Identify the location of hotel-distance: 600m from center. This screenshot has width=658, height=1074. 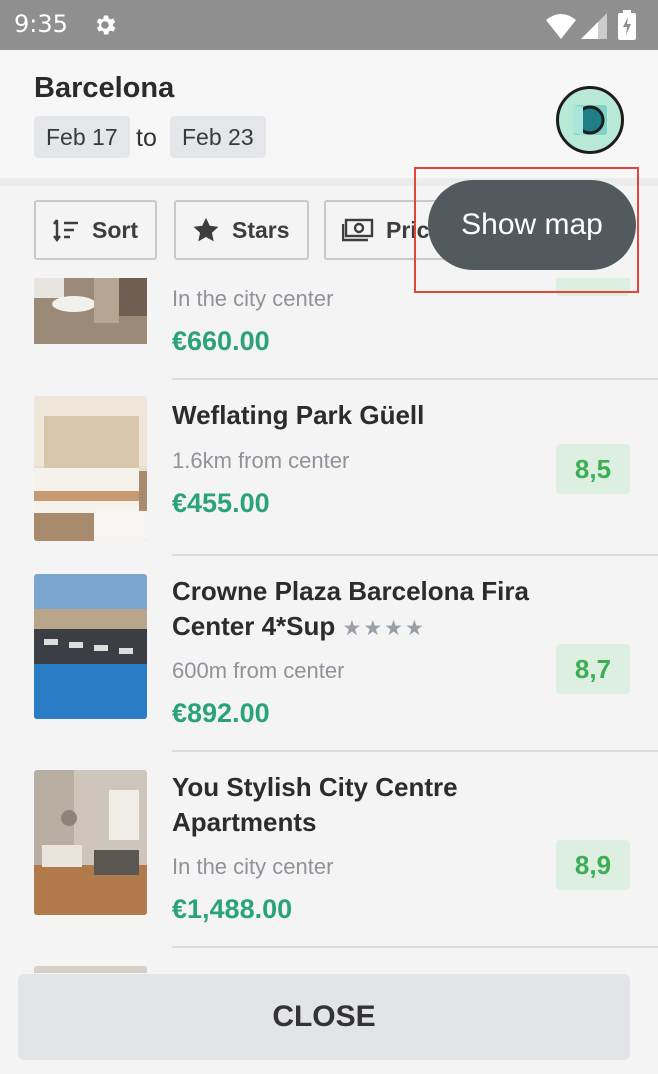
(258, 670).